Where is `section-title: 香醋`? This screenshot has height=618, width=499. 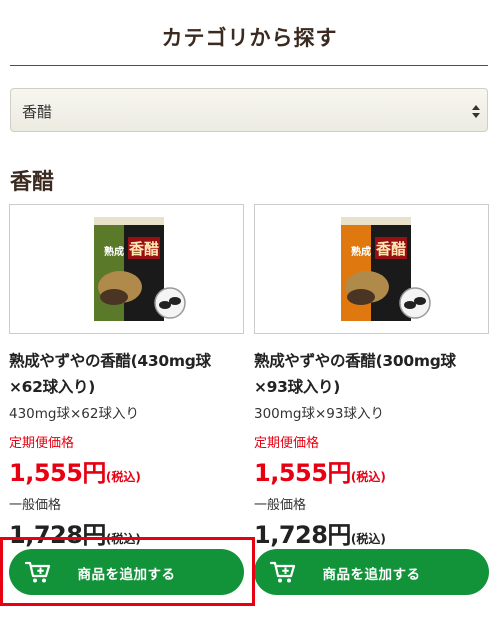
section-title: 香醋 is located at coordinates (32, 182).